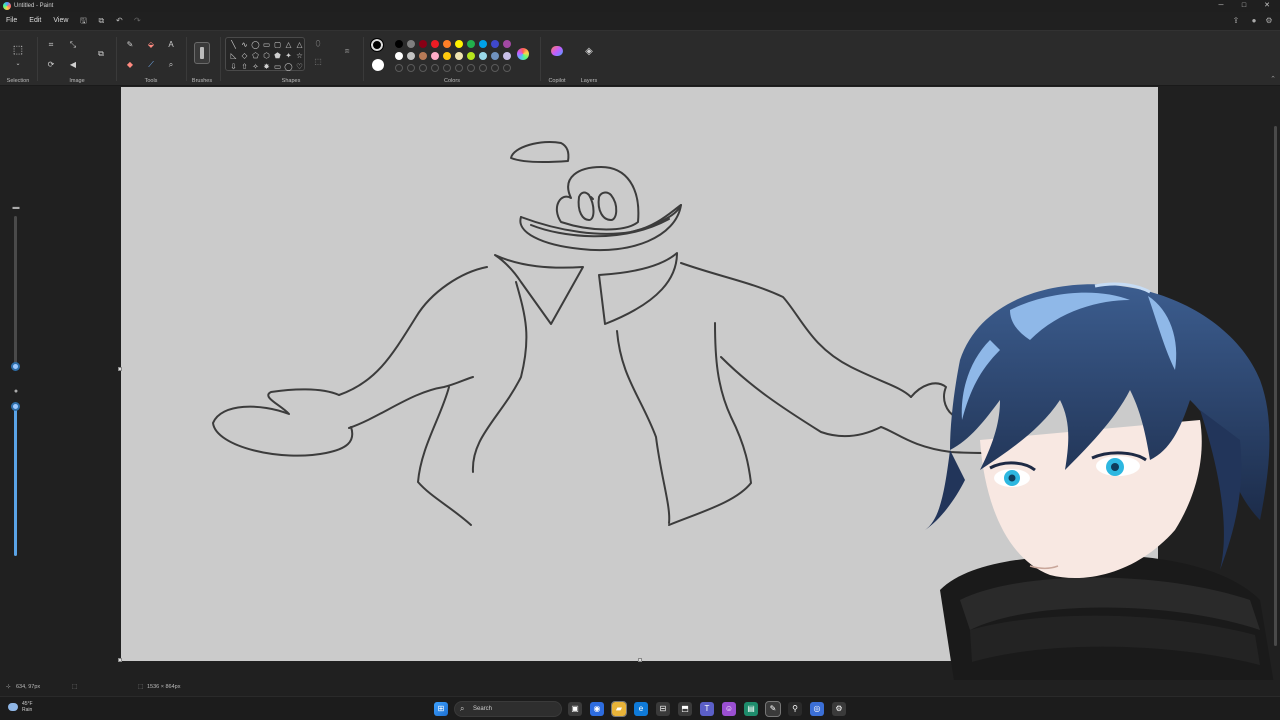  I want to click on shape-size-icon: ⧈, so click(347, 51).